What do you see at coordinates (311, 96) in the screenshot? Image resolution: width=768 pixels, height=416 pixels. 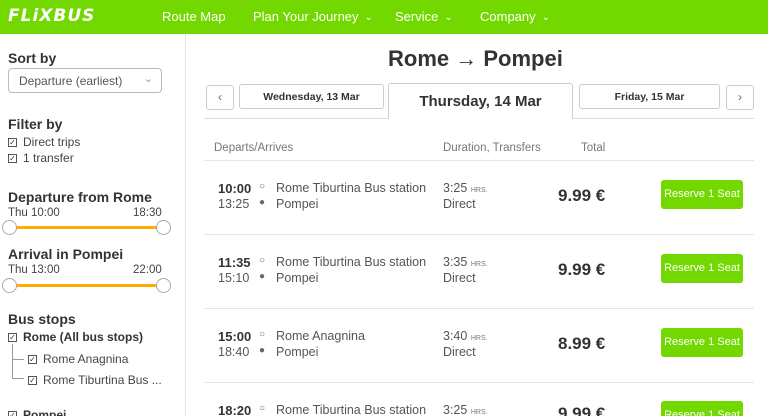 I see `date-tab-previous: Wednesday, 13 Mar` at bounding box center [311, 96].